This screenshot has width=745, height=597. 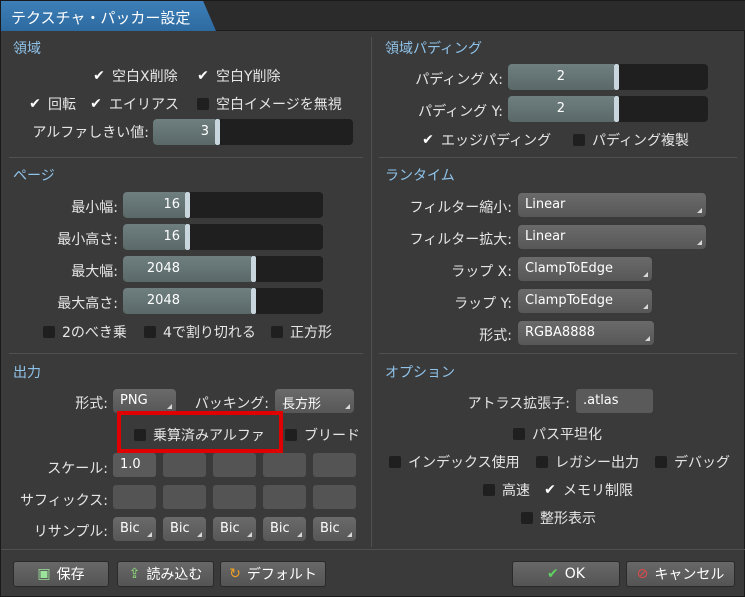 What do you see at coordinates (223, 301) in the screenshot?
I see `max-height-slider: 2048` at bounding box center [223, 301].